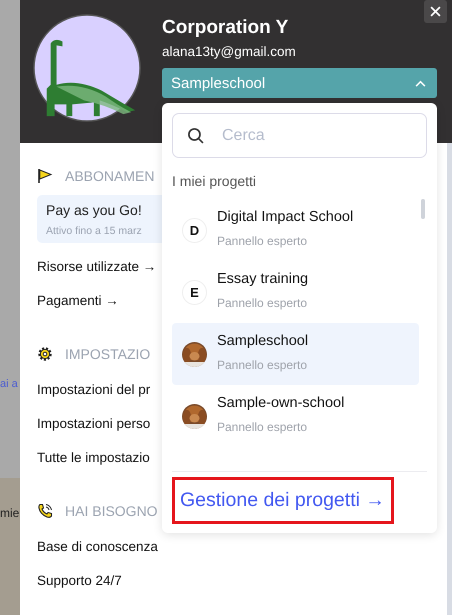 The height and width of the screenshot is (615, 452). Describe the element at coordinates (194, 230) in the screenshot. I see `project-initial: D` at that location.